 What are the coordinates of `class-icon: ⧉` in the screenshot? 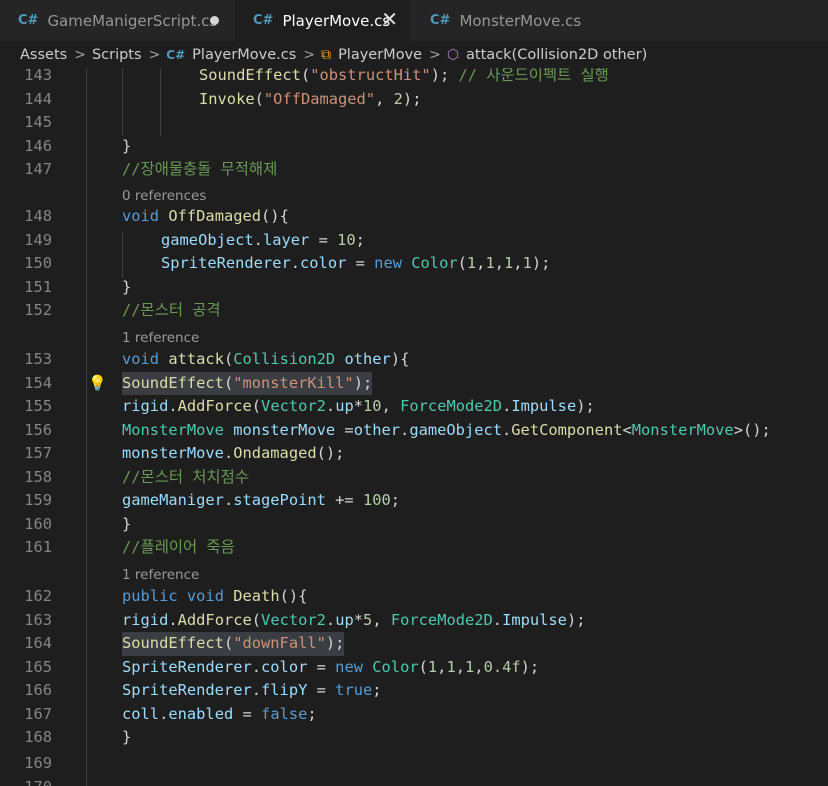 It's located at (326, 54).